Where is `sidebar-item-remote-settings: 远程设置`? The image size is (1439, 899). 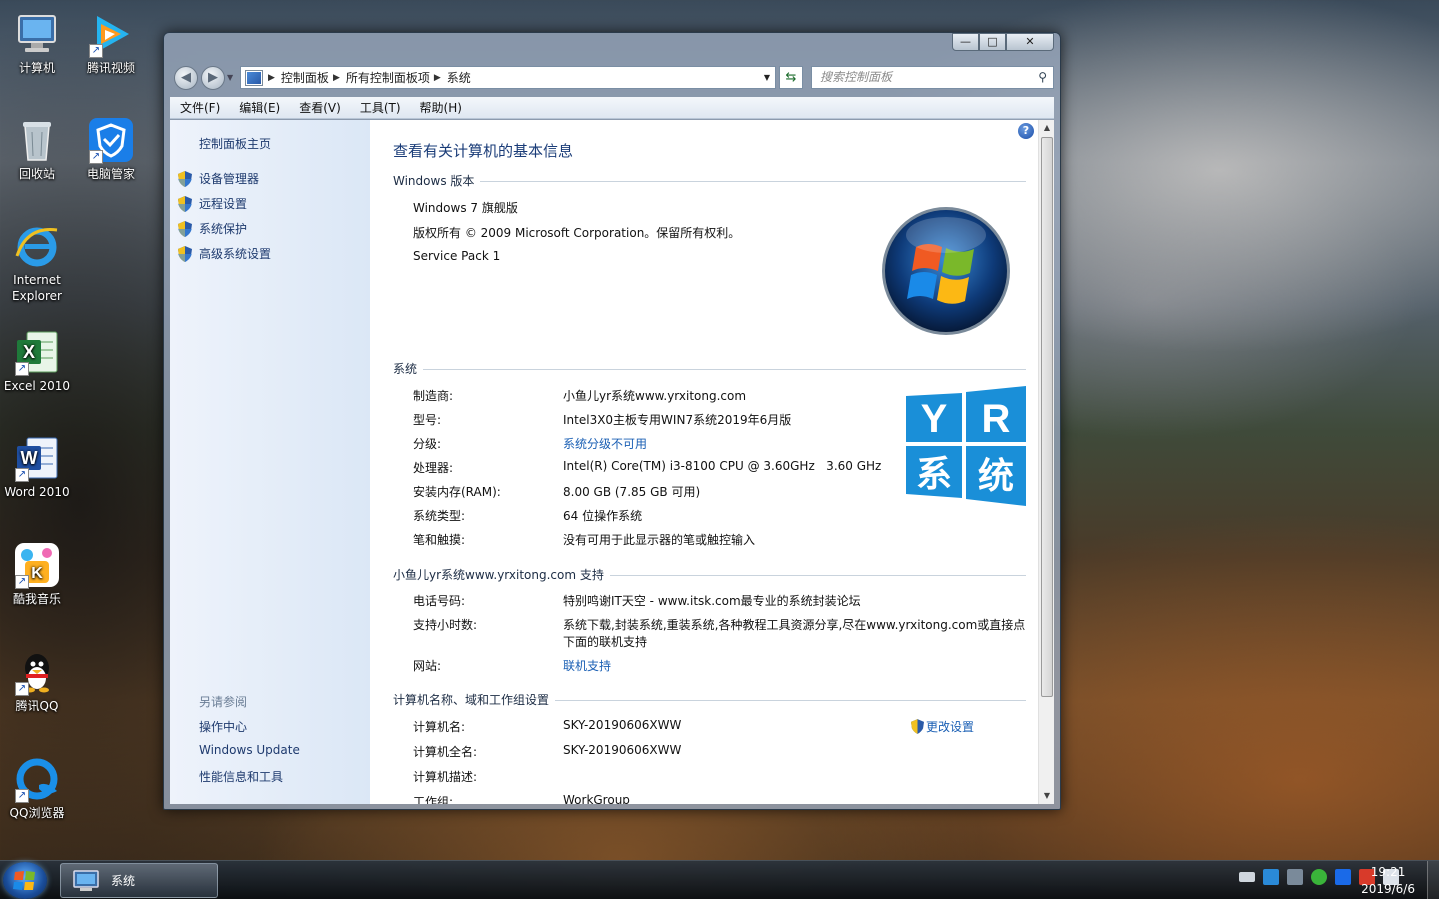
sidebar-item-remote-settings: 远程设置 is located at coordinates (212, 203).